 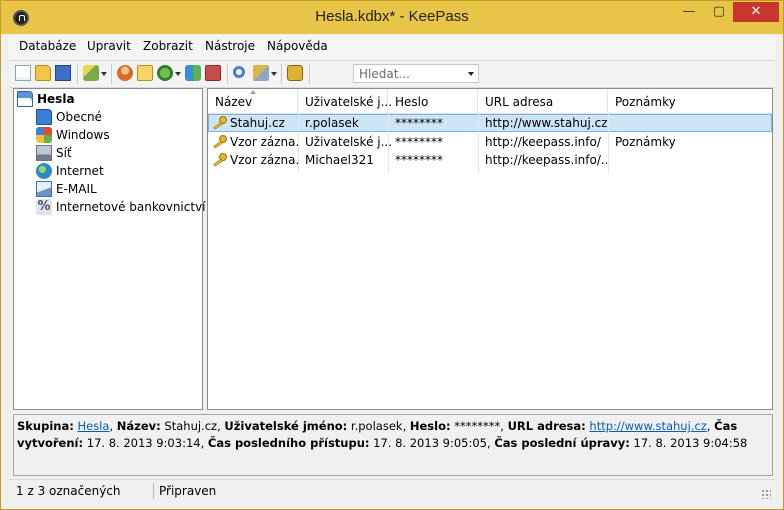 I want to click on detail-value: r.polasek, so click(x=376, y=426).